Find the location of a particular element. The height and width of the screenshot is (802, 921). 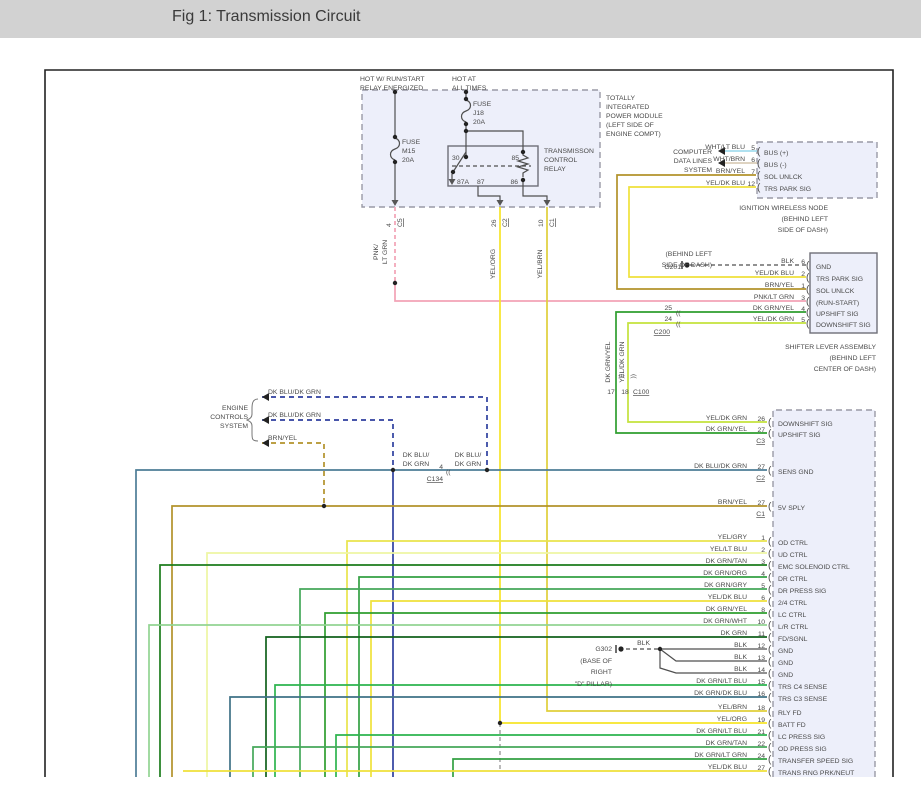

annotation: ENGINE COMPT) is located at coordinates (633, 134).